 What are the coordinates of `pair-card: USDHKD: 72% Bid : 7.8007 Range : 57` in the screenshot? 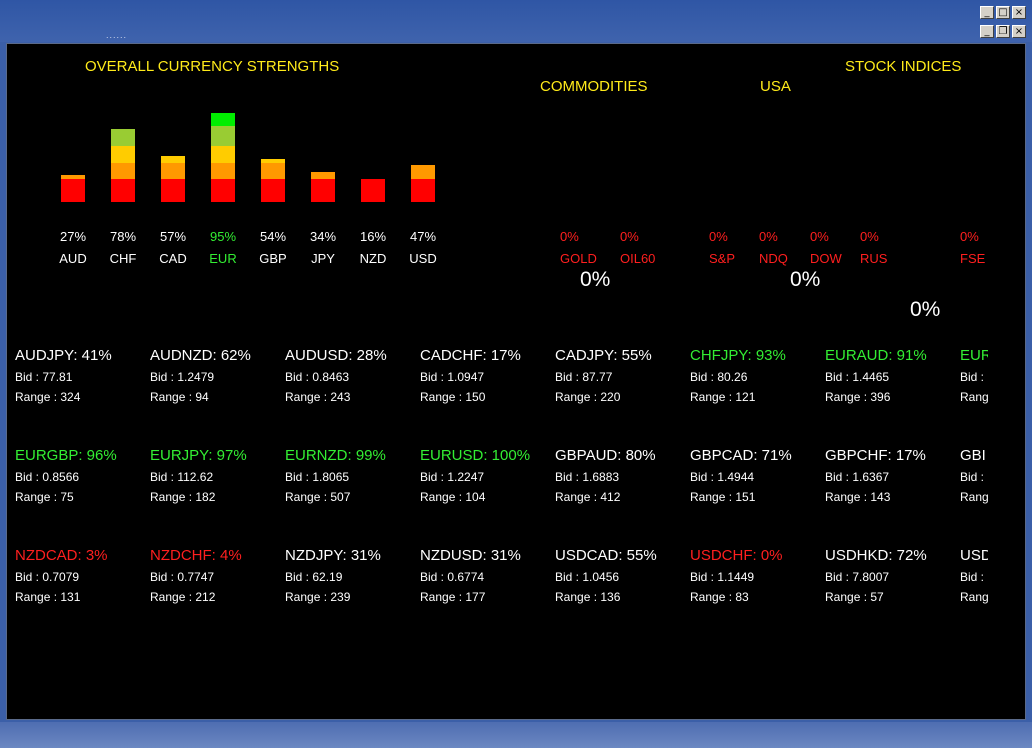 It's located at (890, 577).